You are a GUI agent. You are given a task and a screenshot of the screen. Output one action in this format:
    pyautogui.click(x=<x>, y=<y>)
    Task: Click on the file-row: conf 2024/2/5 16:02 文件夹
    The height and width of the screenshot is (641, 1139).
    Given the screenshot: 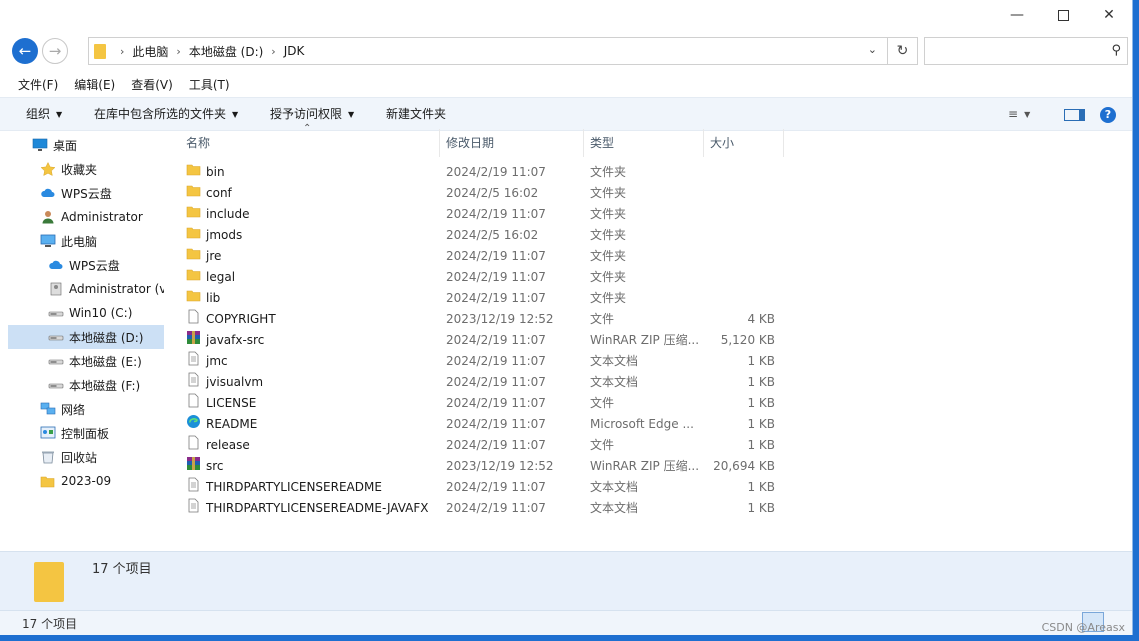 What is the action you would take?
    pyautogui.click(x=480, y=193)
    